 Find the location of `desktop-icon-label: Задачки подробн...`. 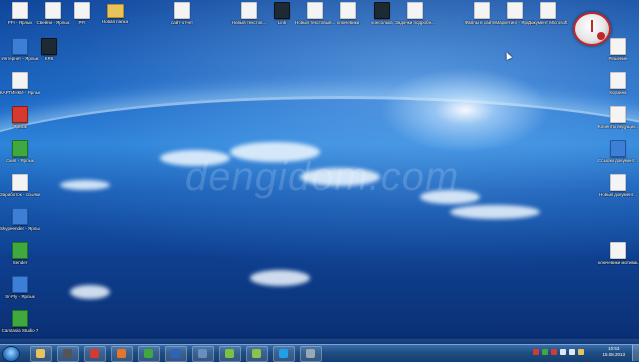

desktop-icon-label: Задачки подробн... is located at coordinates (415, 22).